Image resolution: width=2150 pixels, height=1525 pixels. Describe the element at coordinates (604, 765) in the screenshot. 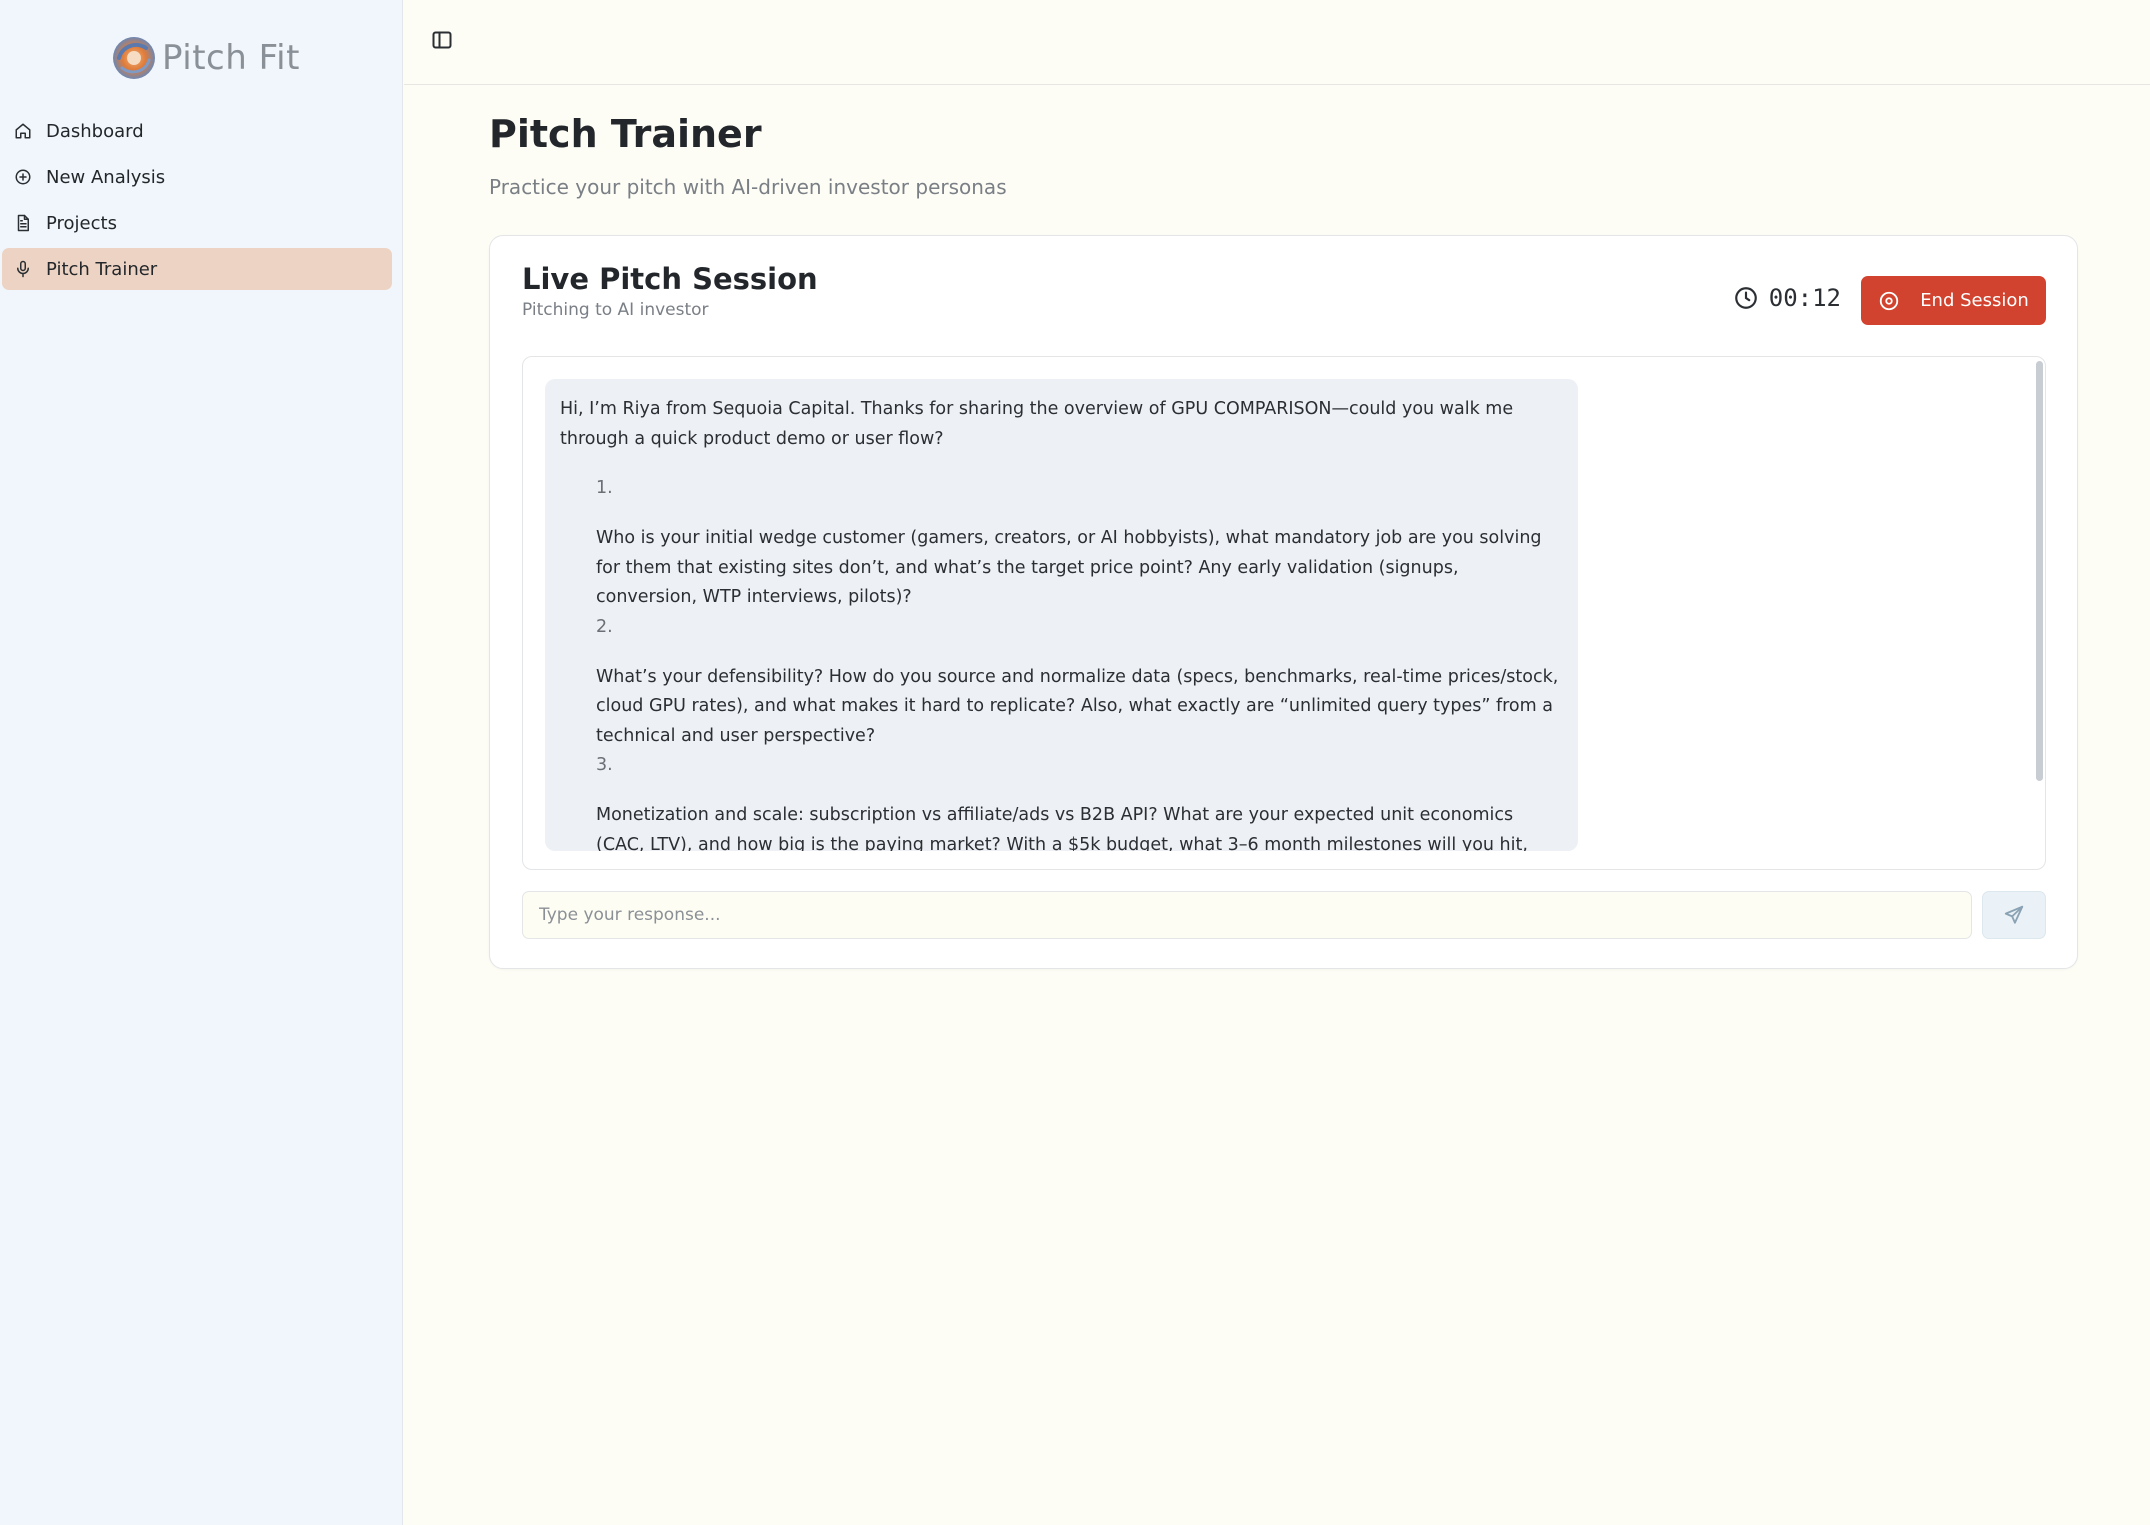

I see `question-number: 3.` at that location.